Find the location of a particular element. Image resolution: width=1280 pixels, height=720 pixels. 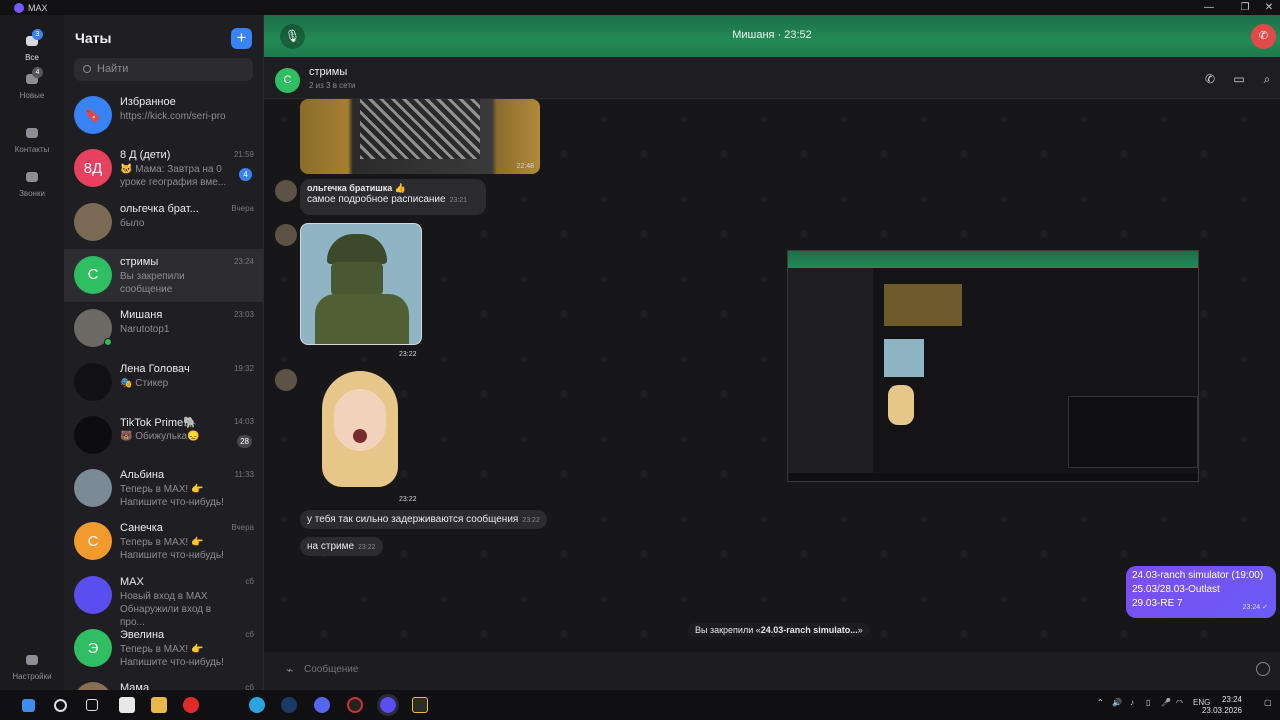

sticker-soldier is located at coordinates (361, 284).